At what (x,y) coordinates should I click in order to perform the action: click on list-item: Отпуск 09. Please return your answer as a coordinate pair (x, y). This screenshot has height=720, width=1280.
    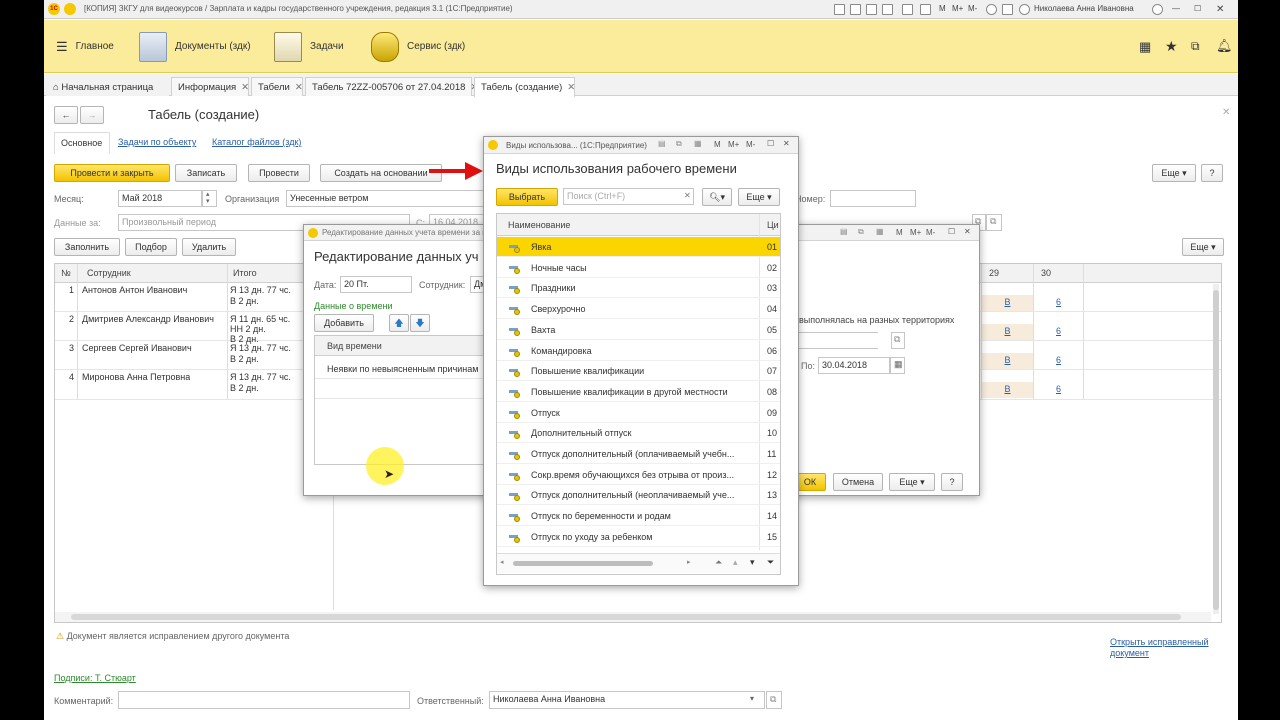
    Looking at the image, I should click on (638, 413).